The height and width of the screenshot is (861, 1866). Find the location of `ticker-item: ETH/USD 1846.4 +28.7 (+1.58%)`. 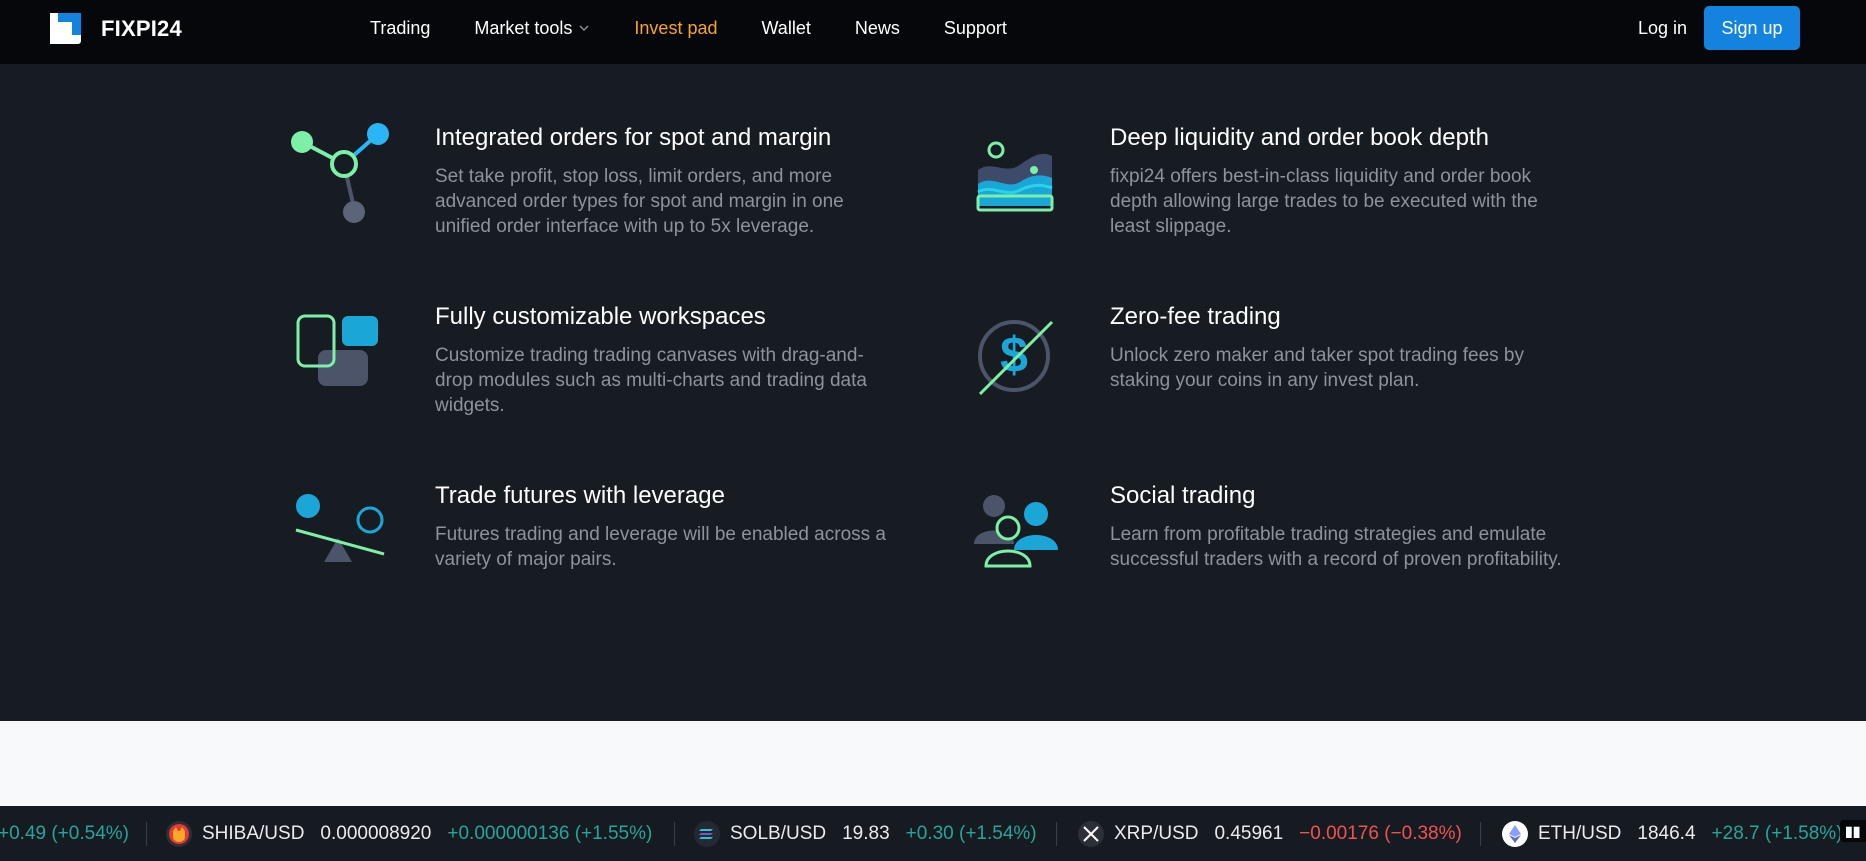

ticker-item: ETH/USD 1846.4 +28.7 (+1.58%) is located at coordinates (1672, 833).